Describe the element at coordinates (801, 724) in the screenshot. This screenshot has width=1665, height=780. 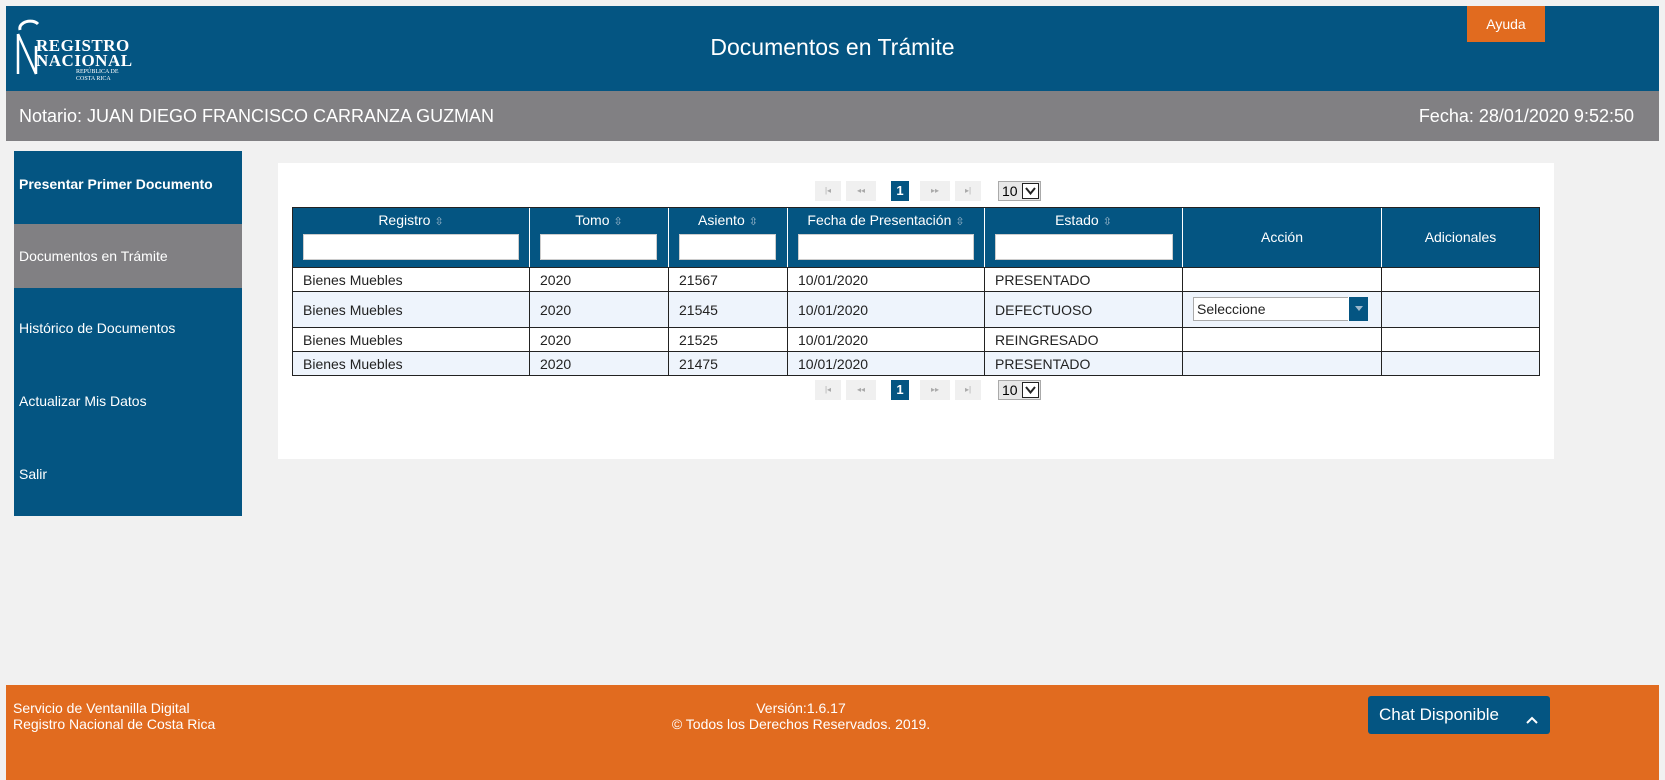
I see `footer-copyright: © Todos los Derechos Reservados. 2019.` at that location.